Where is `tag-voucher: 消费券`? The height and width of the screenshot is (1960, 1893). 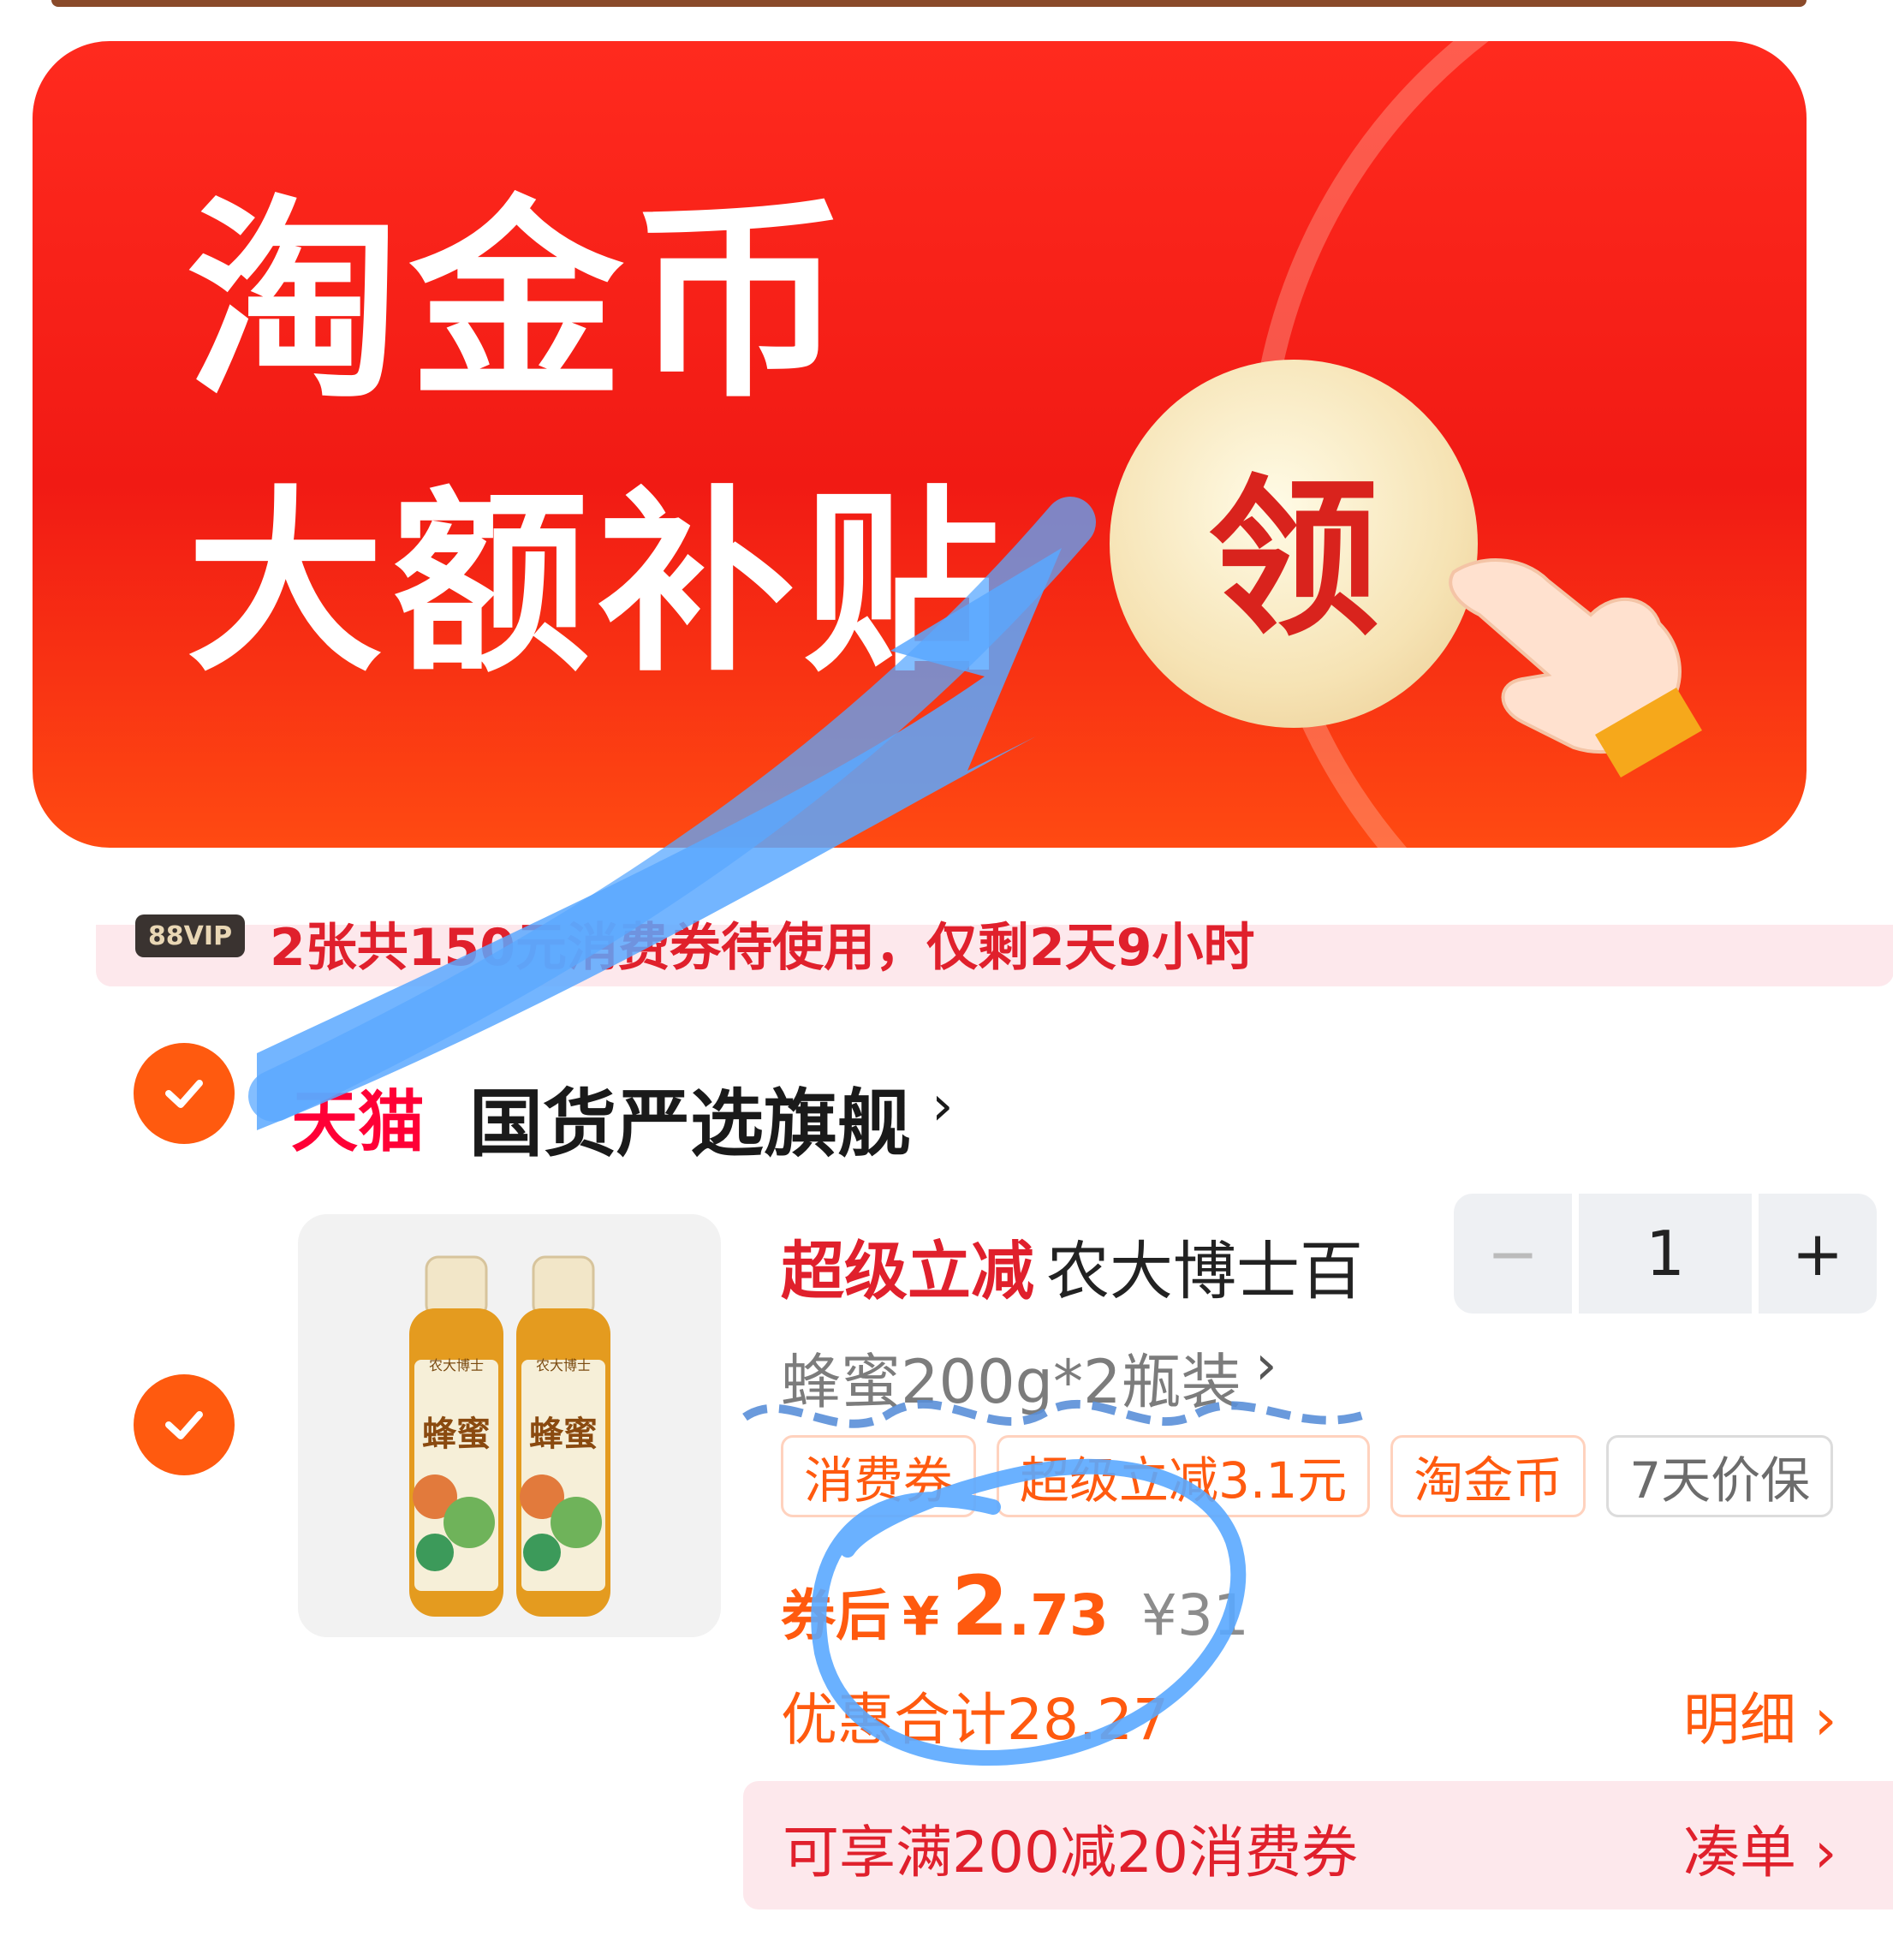 tag-voucher: 消费券 is located at coordinates (879, 1476).